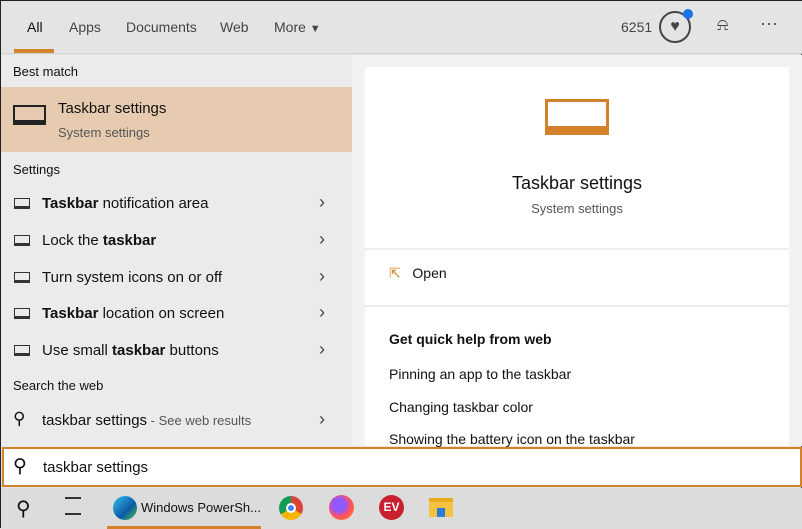 This screenshot has width=802, height=529. What do you see at coordinates (125, 203) in the screenshot?
I see `item-label: Taskbar notification area` at bounding box center [125, 203].